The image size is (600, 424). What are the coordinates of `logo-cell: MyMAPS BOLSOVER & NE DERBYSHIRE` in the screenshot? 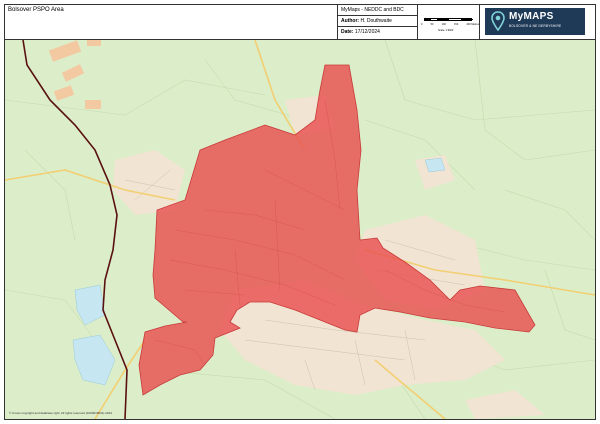 It's located at (537, 22).